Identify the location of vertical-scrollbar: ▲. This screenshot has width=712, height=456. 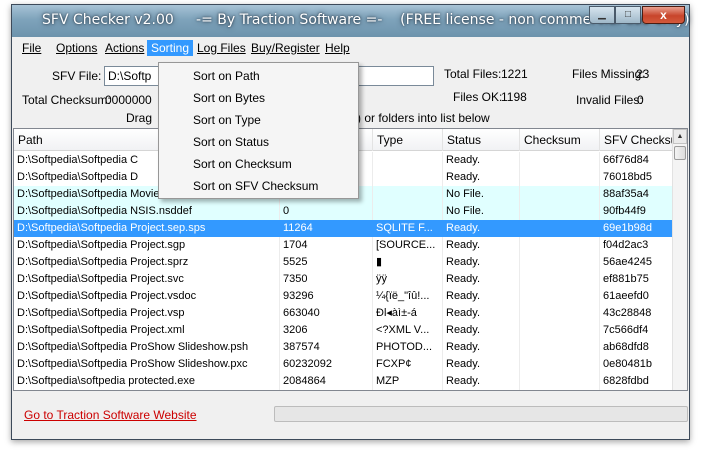
(679, 259).